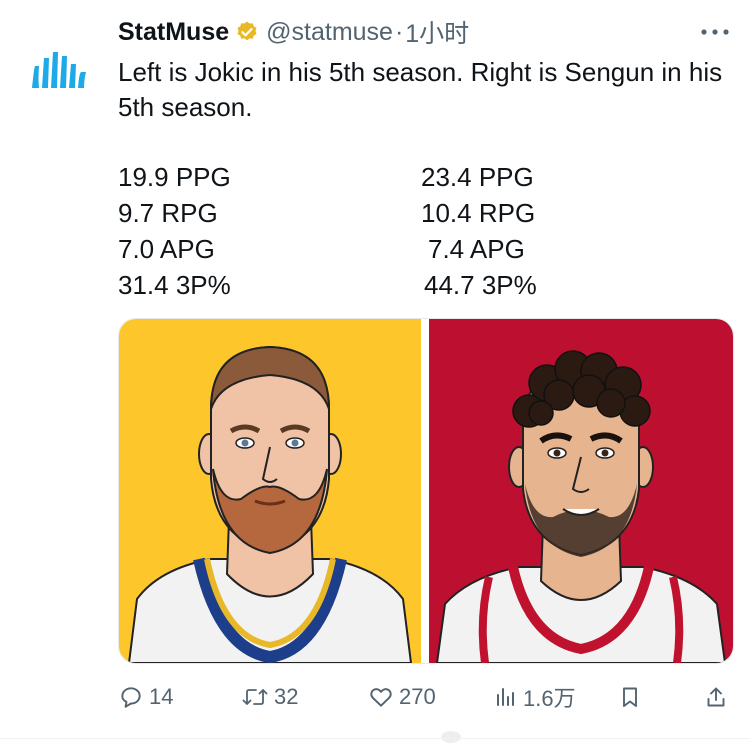  What do you see at coordinates (174, 177) in the screenshot?
I see `jokic-stat-ppg: 19.9 PPG` at bounding box center [174, 177].